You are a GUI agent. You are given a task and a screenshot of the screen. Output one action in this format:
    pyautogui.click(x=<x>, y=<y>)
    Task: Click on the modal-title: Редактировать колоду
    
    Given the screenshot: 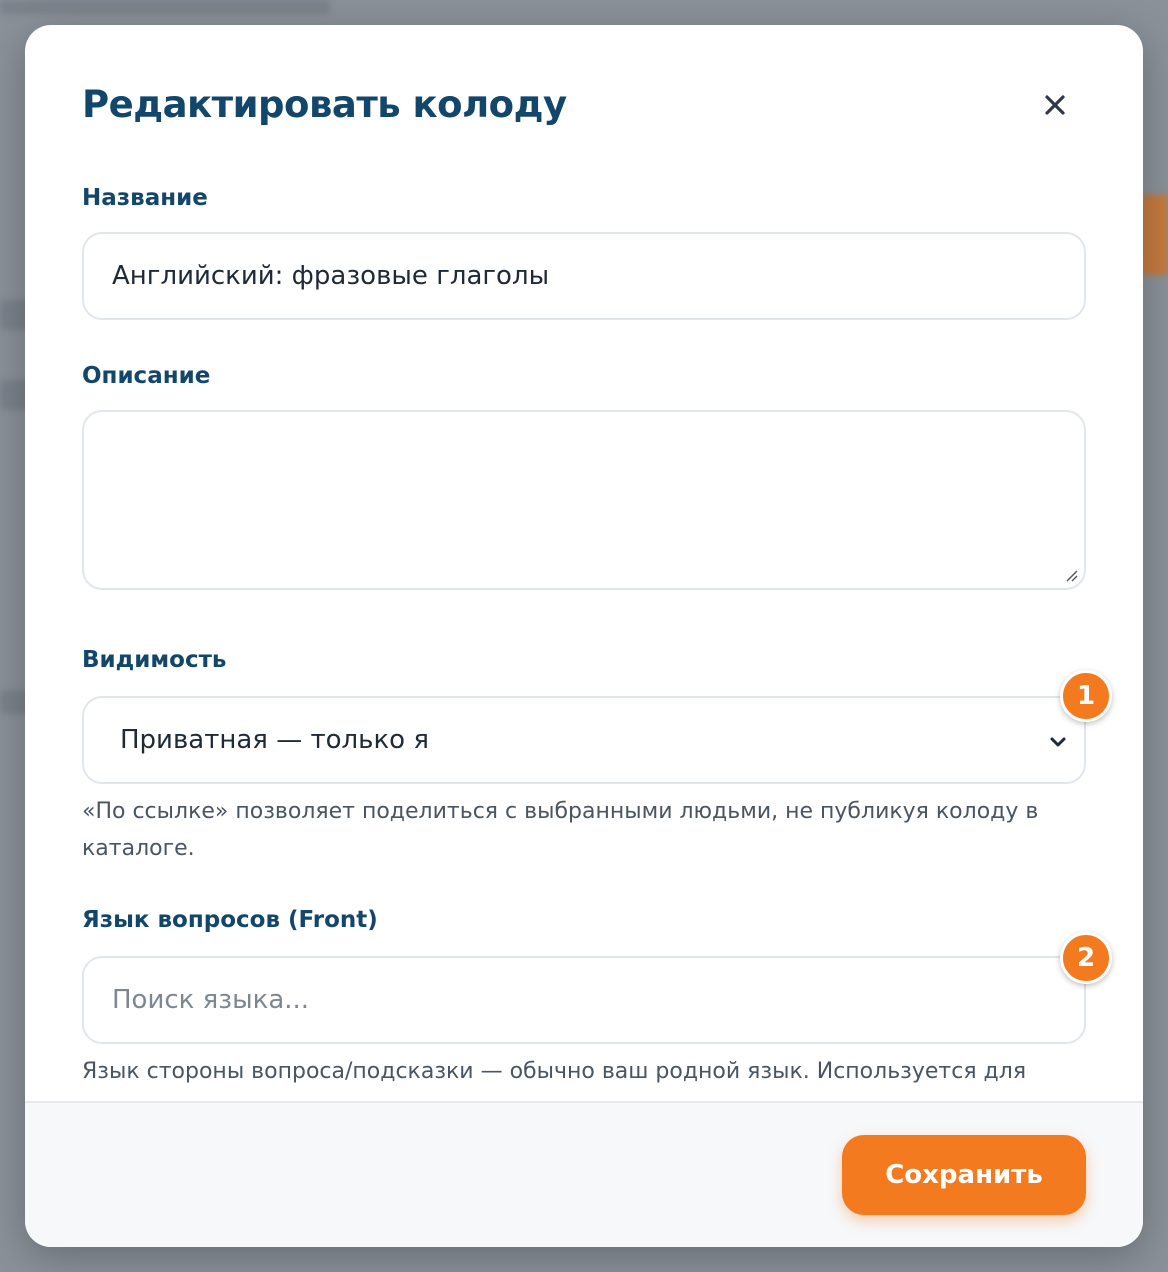 What is the action you would take?
    pyautogui.click(x=324, y=104)
    